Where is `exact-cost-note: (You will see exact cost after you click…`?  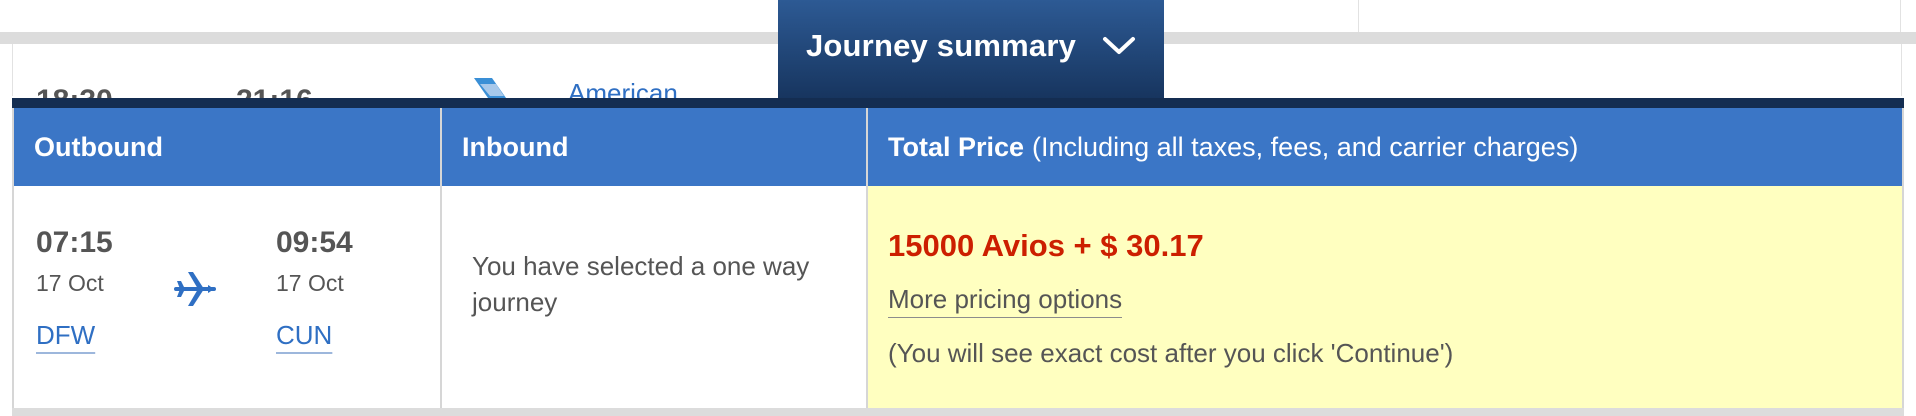
exact-cost-note: (You will see exact cost after you click… is located at coordinates (1171, 353).